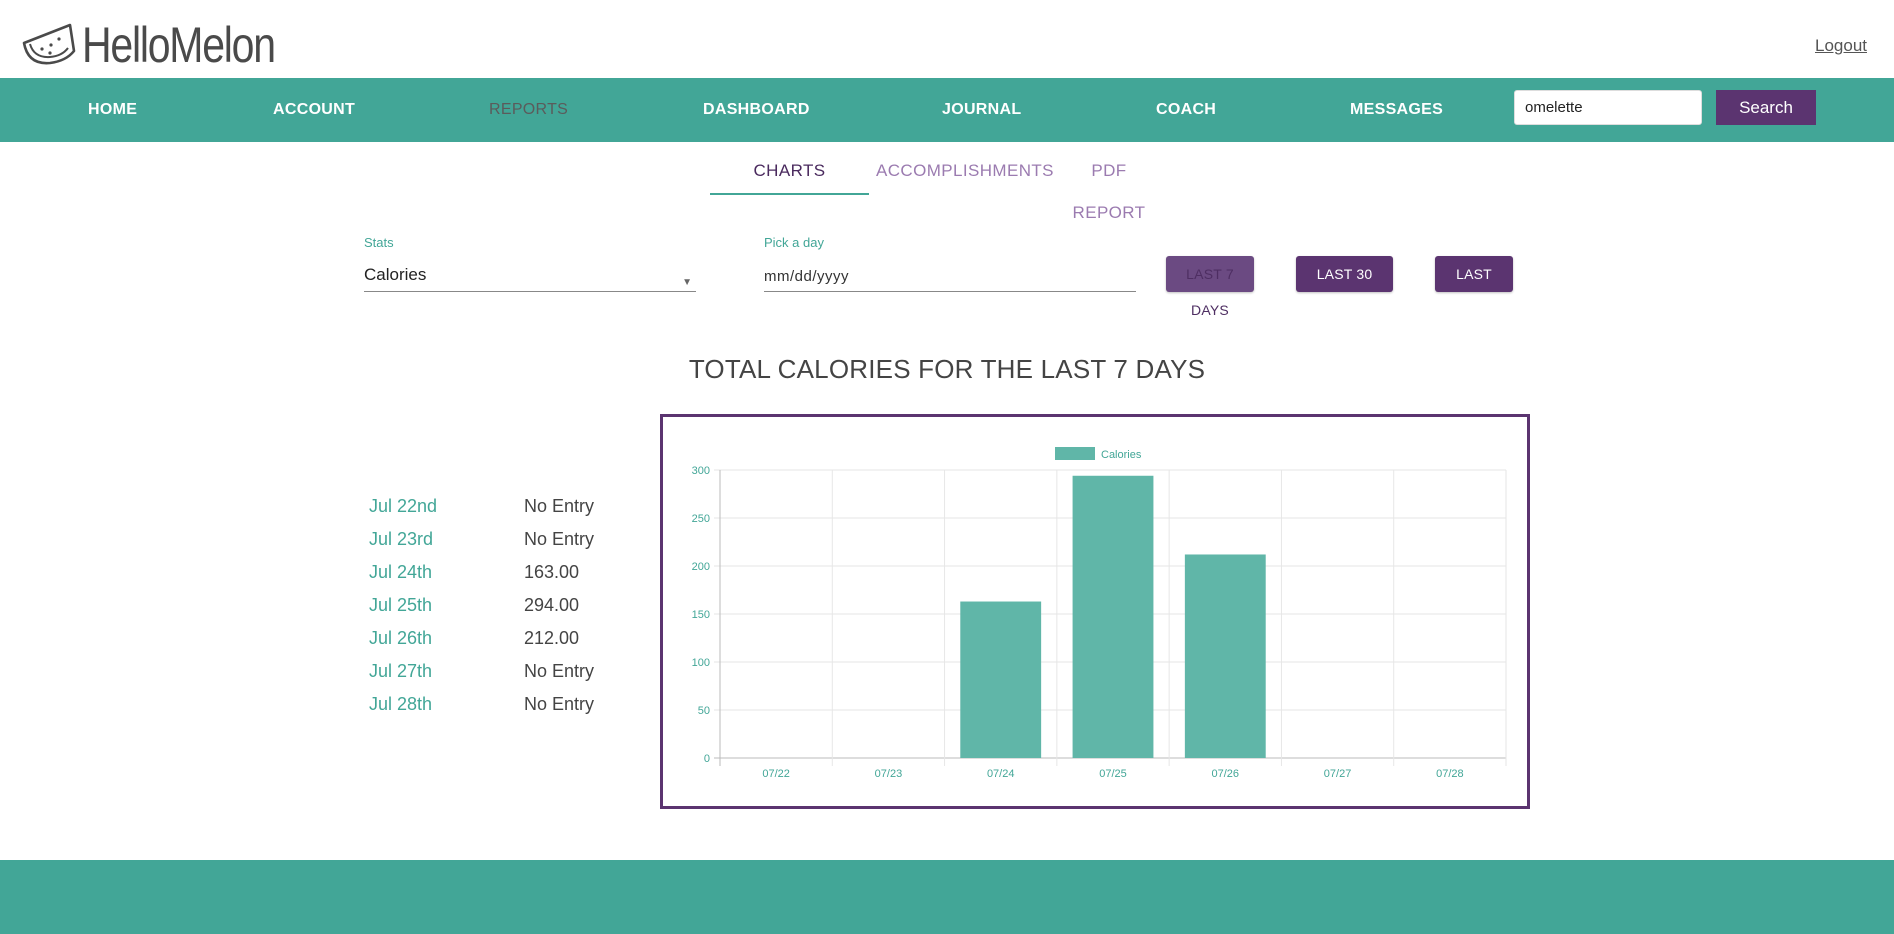  Describe the element at coordinates (489, 642) in the screenshot. I see `list-item: Jul 26th 212.00` at that location.